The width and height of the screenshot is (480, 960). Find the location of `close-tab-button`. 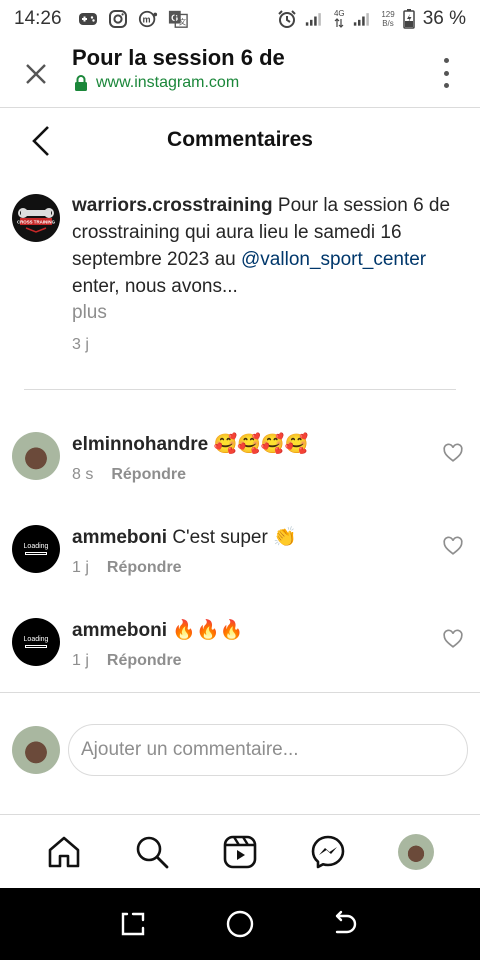

close-tab-button is located at coordinates (36, 74).